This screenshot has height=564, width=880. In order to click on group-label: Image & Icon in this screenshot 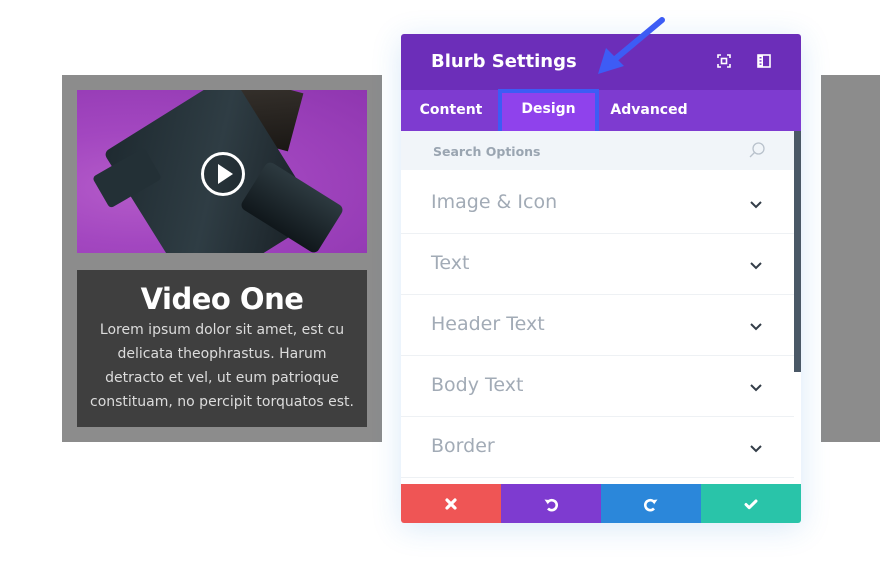, I will do `click(494, 202)`.